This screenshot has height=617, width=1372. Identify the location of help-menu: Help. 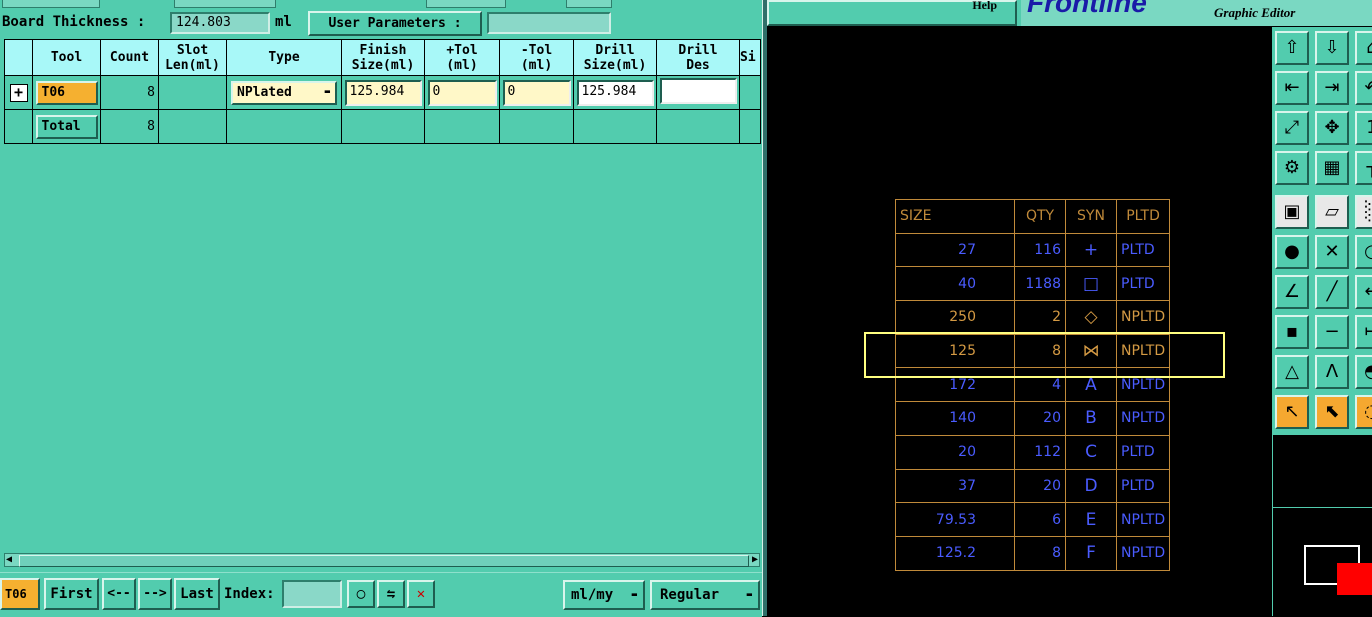
(892, 13).